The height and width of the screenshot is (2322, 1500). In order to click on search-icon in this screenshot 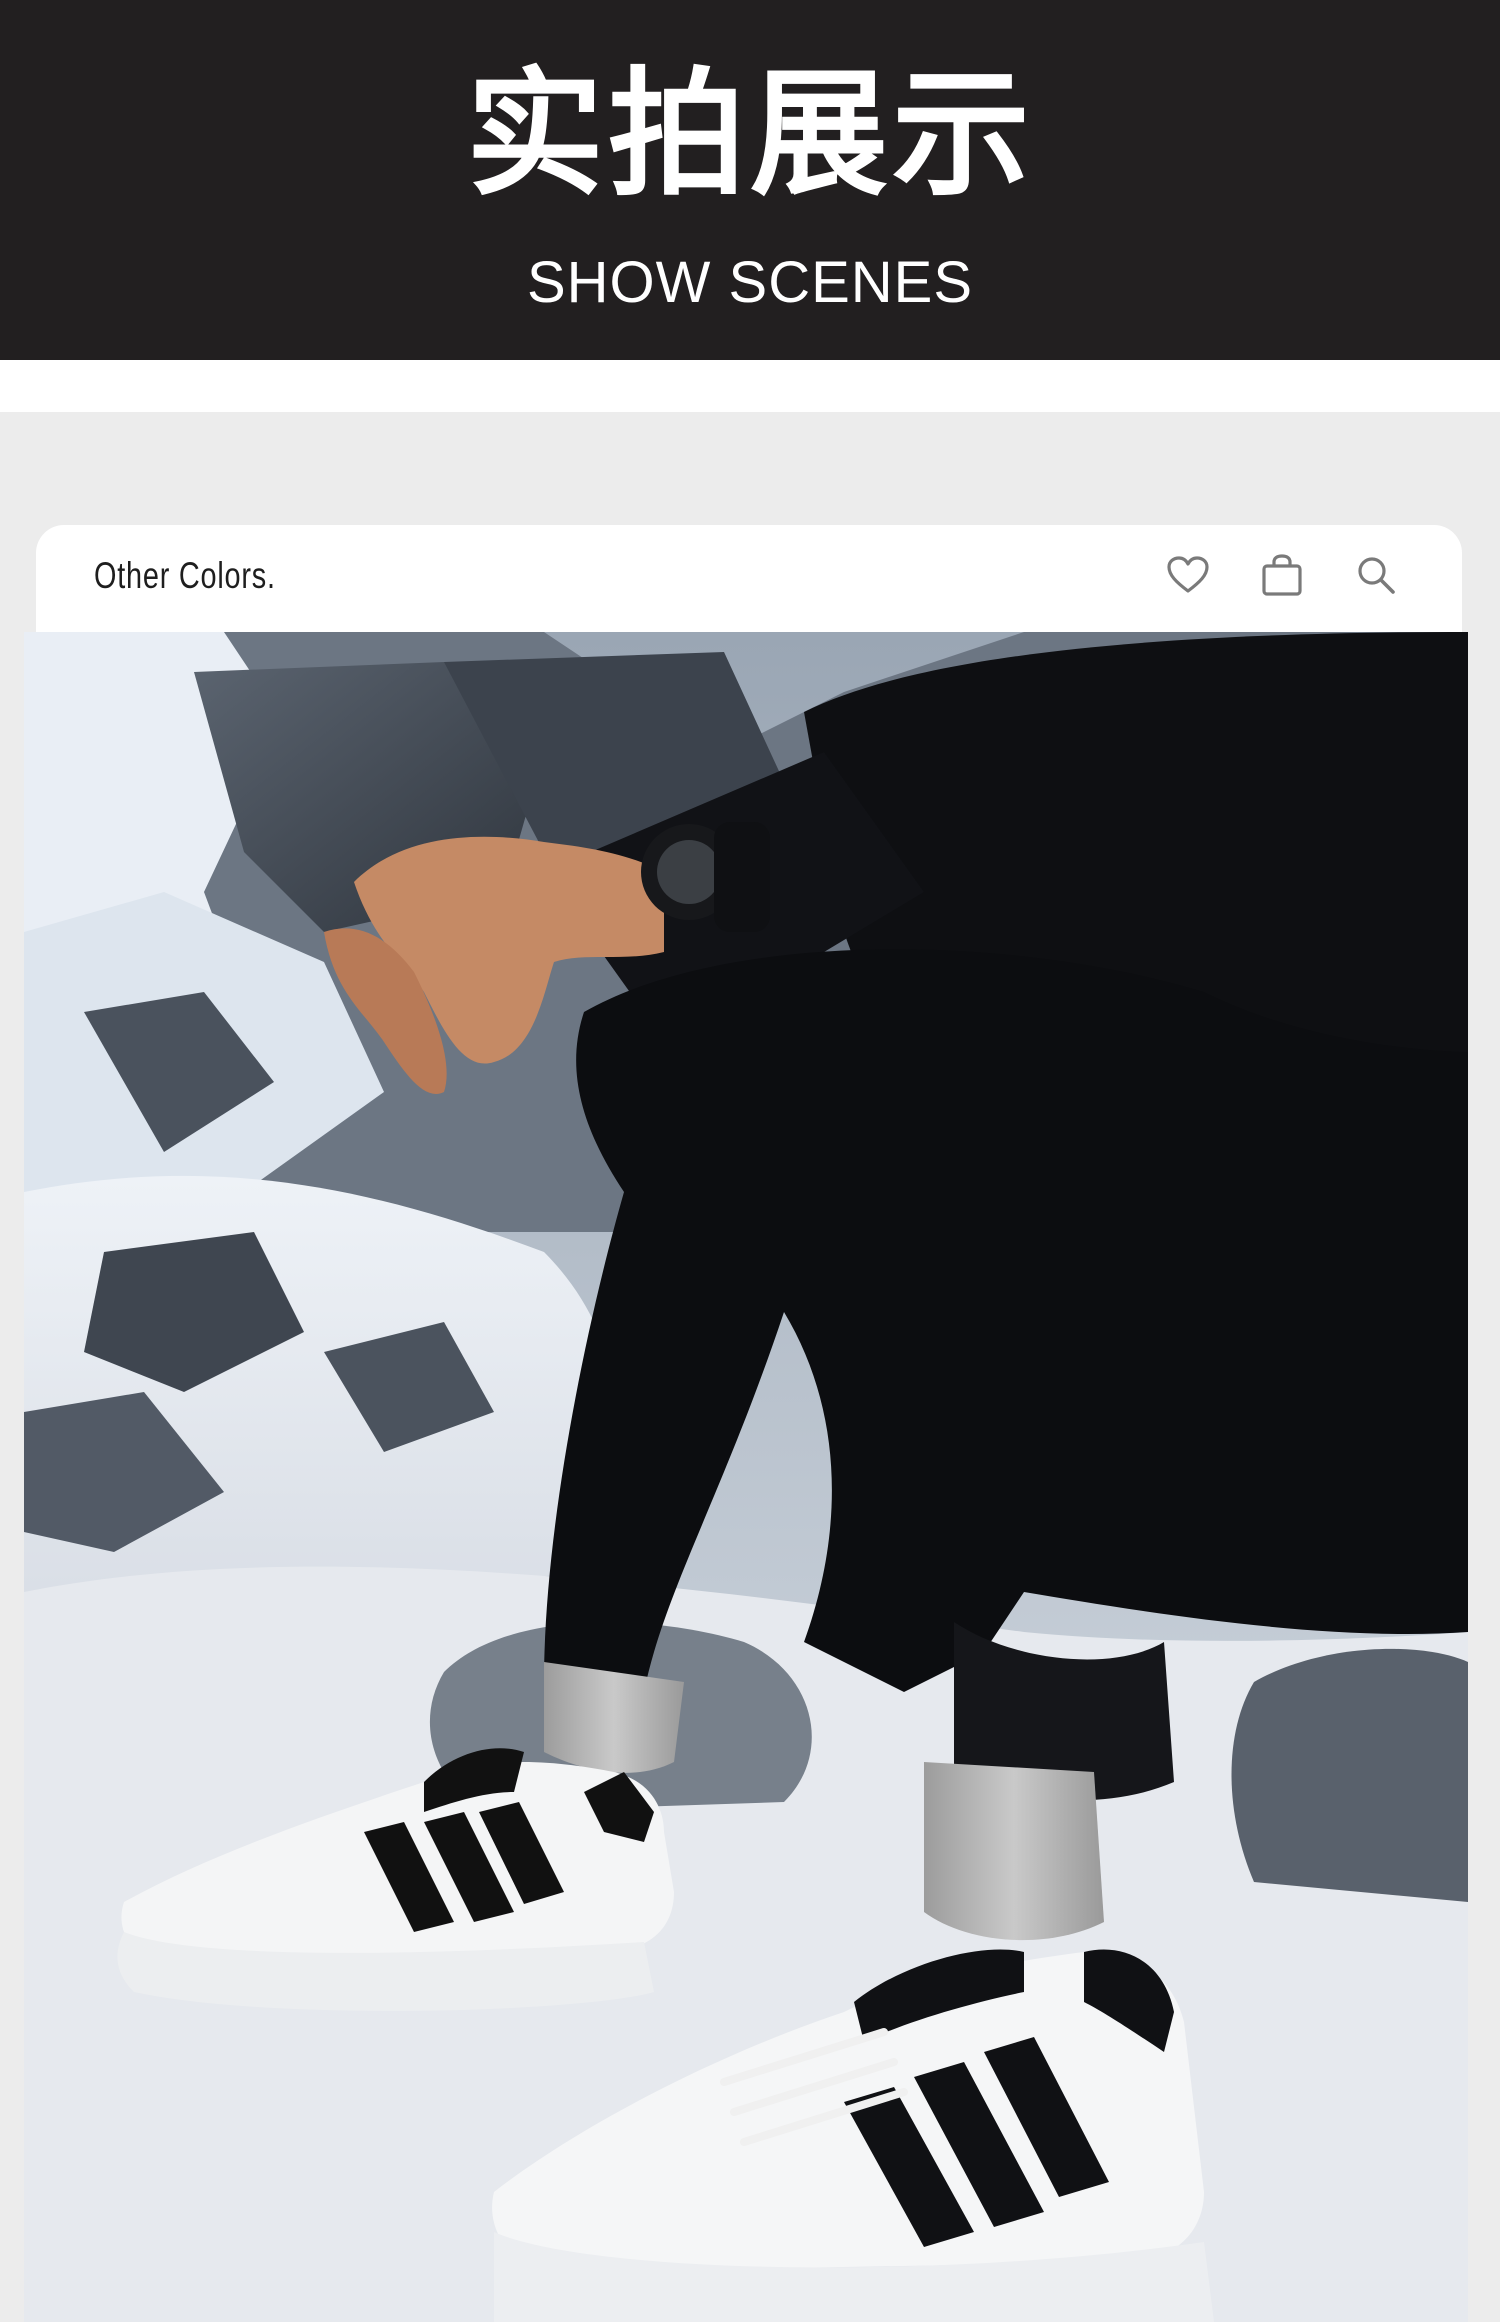, I will do `click(1376, 575)`.